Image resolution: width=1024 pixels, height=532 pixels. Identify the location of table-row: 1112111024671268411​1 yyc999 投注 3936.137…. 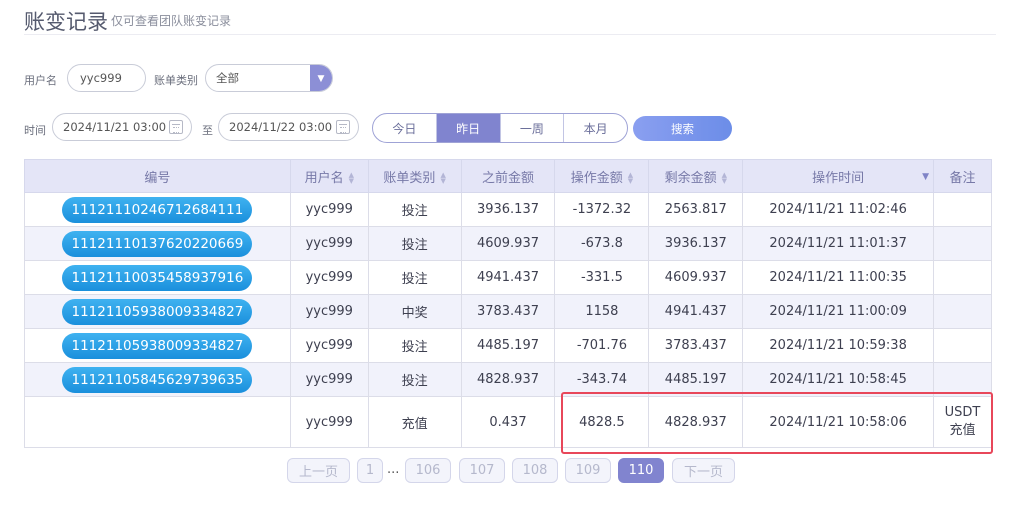
(508, 209).